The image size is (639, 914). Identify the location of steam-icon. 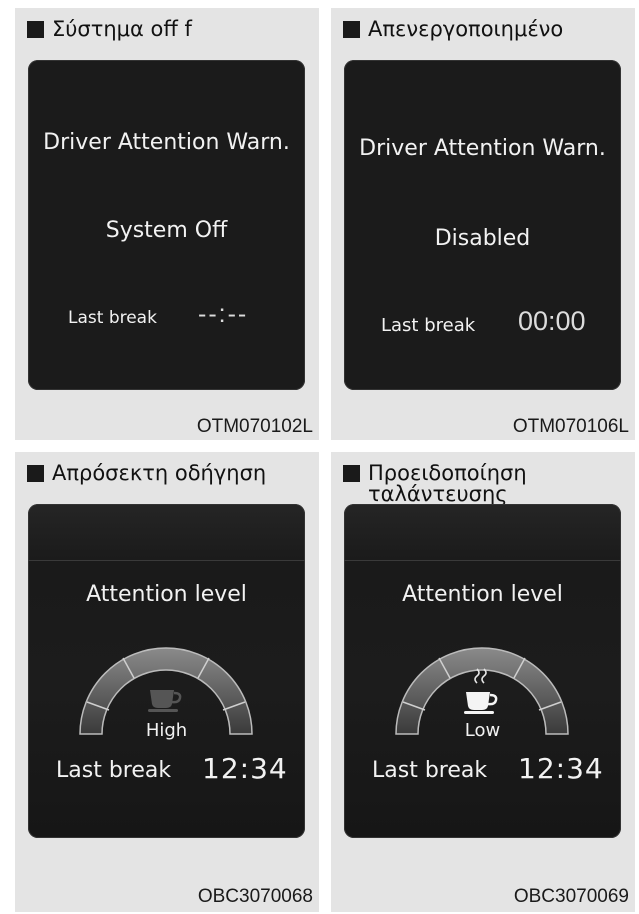
(480, 676).